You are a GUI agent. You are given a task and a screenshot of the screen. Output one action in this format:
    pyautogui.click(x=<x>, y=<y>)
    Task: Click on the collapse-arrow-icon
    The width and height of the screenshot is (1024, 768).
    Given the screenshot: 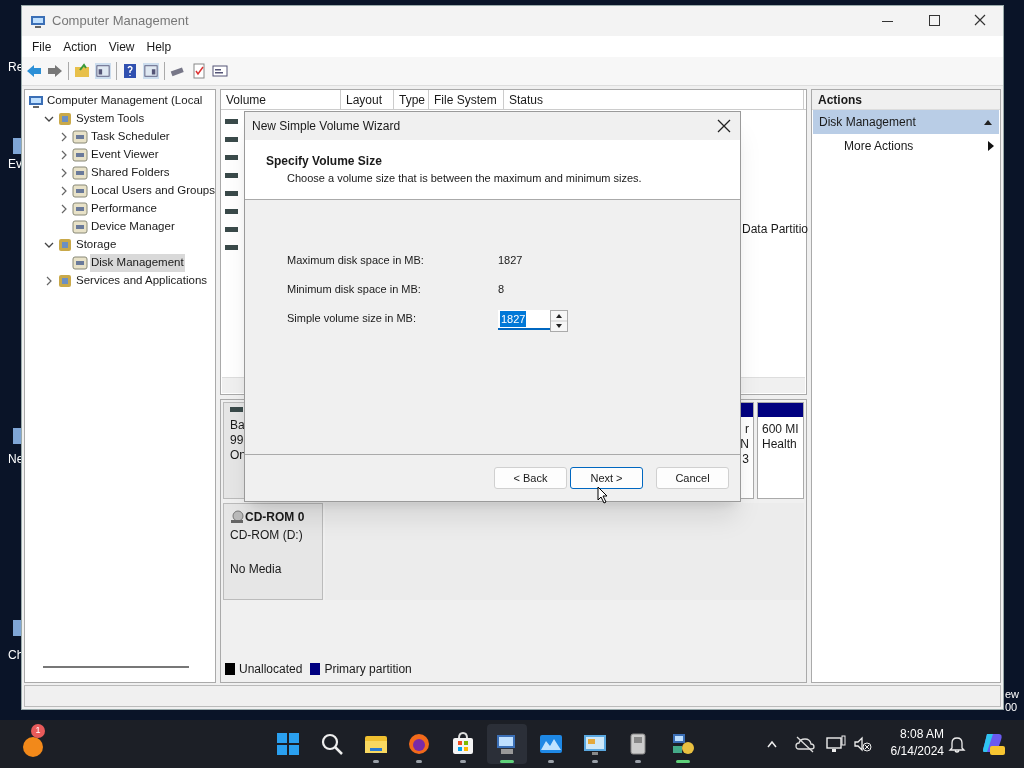 What is the action you would take?
    pyautogui.click(x=988, y=122)
    